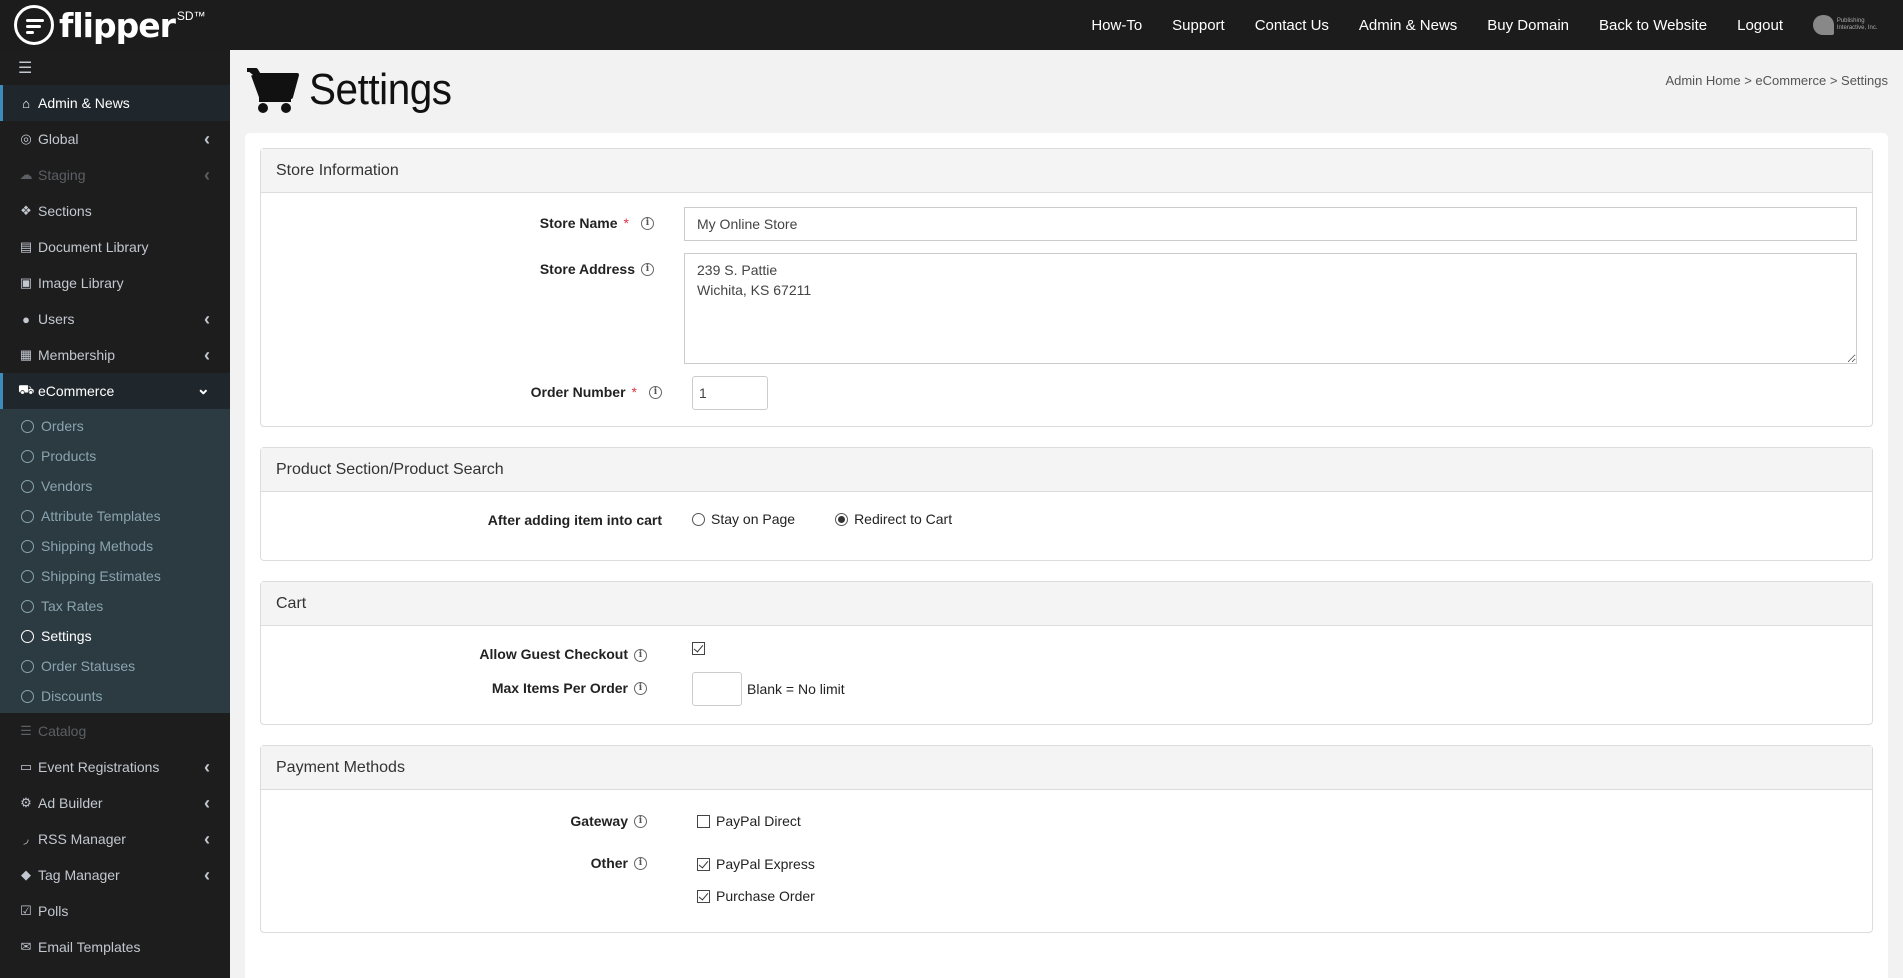  What do you see at coordinates (203, 389) in the screenshot?
I see `chevron-down-icon: ⌄` at bounding box center [203, 389].